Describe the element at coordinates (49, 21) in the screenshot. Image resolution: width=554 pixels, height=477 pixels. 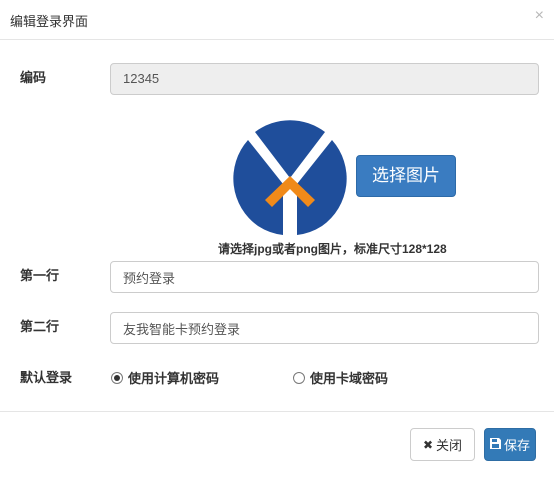
I see `dialog-title: 编辑登录界面` at that location.